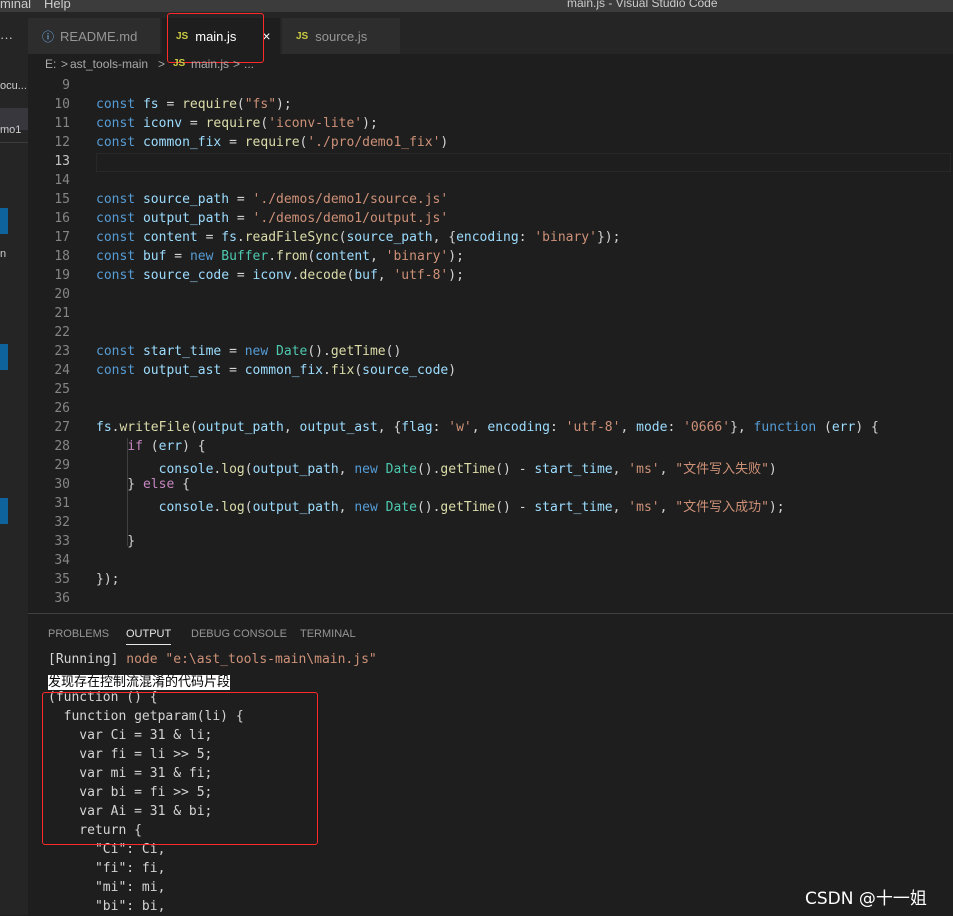  I want to click on info-icon: ⓘ, so click(48, 36).